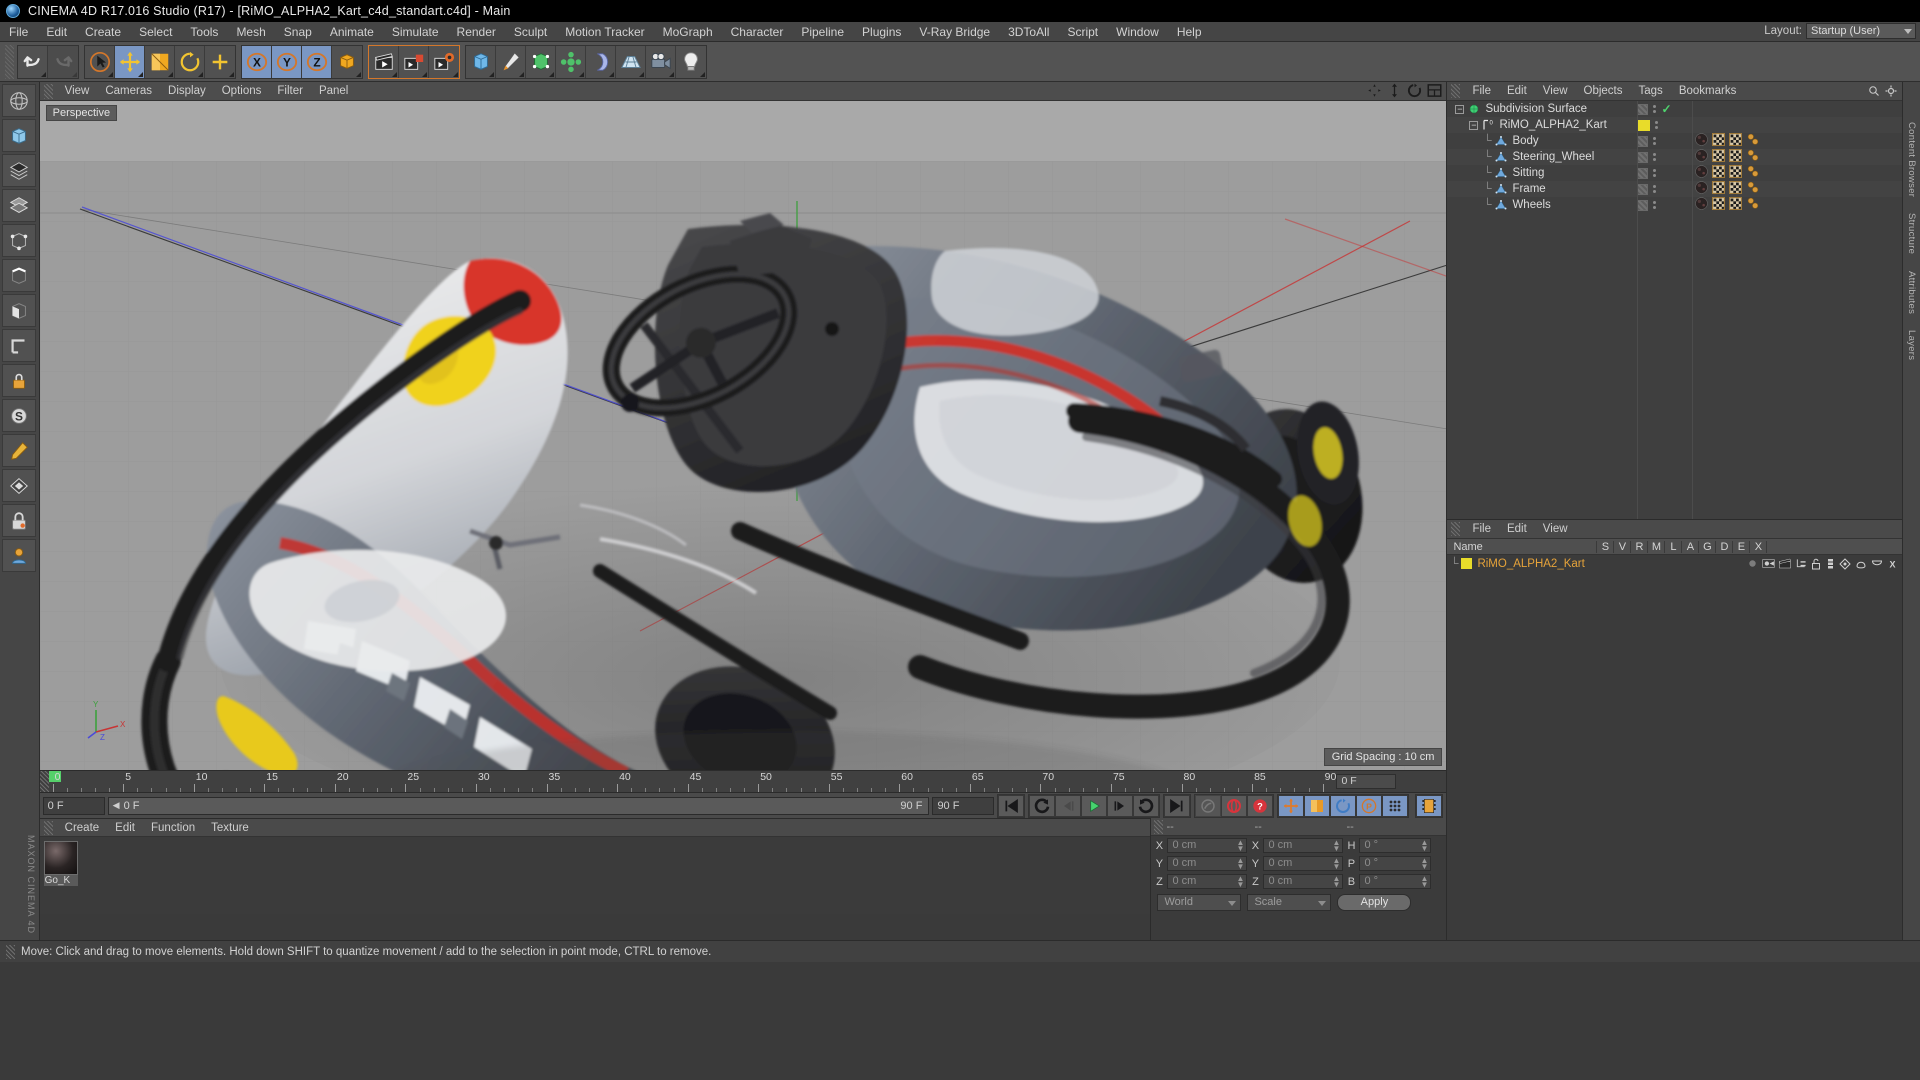  Describe the element at coordinates (19, 450) in the screenshot. I see `solo-icon` at that location.